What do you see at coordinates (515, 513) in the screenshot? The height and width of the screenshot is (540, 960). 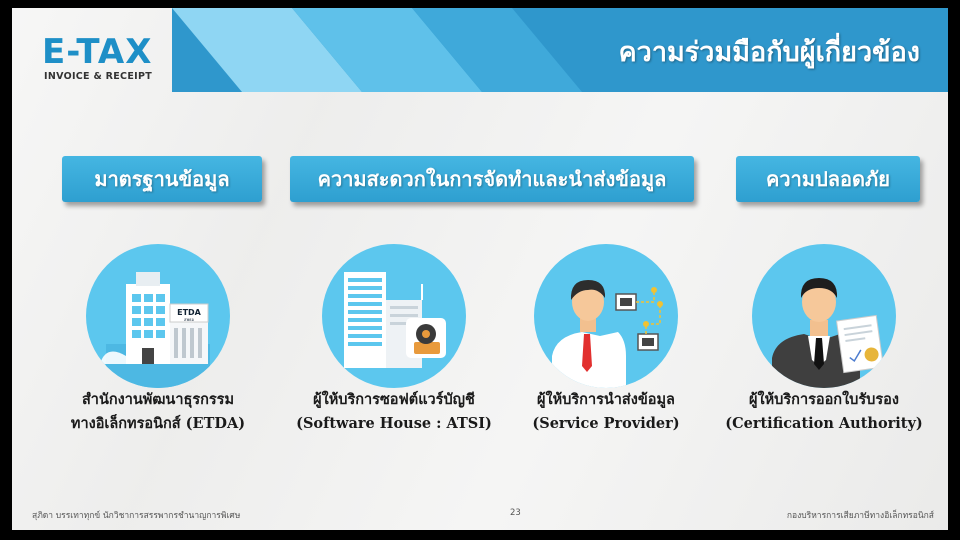 I see `footer-page-number: 23` at bounding box center [515, 513].